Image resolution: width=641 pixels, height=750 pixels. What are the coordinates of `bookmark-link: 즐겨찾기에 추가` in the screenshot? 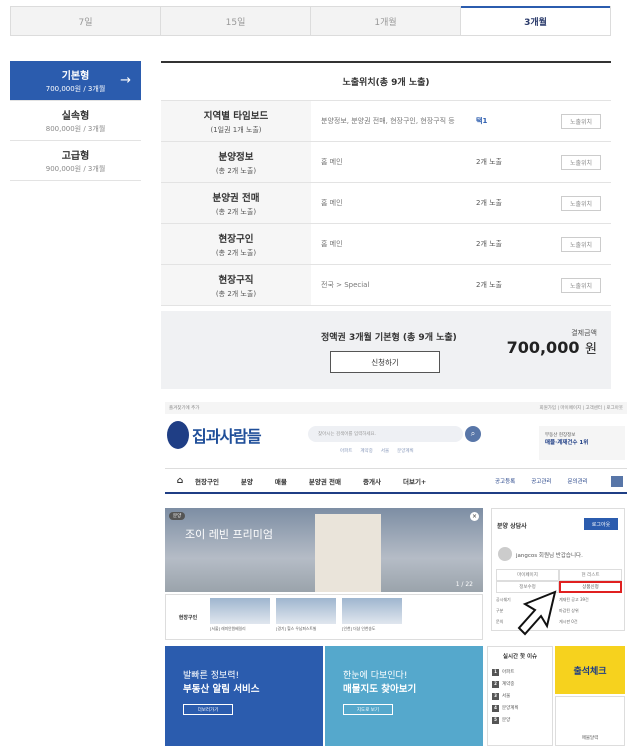 It's located at (184, 408).